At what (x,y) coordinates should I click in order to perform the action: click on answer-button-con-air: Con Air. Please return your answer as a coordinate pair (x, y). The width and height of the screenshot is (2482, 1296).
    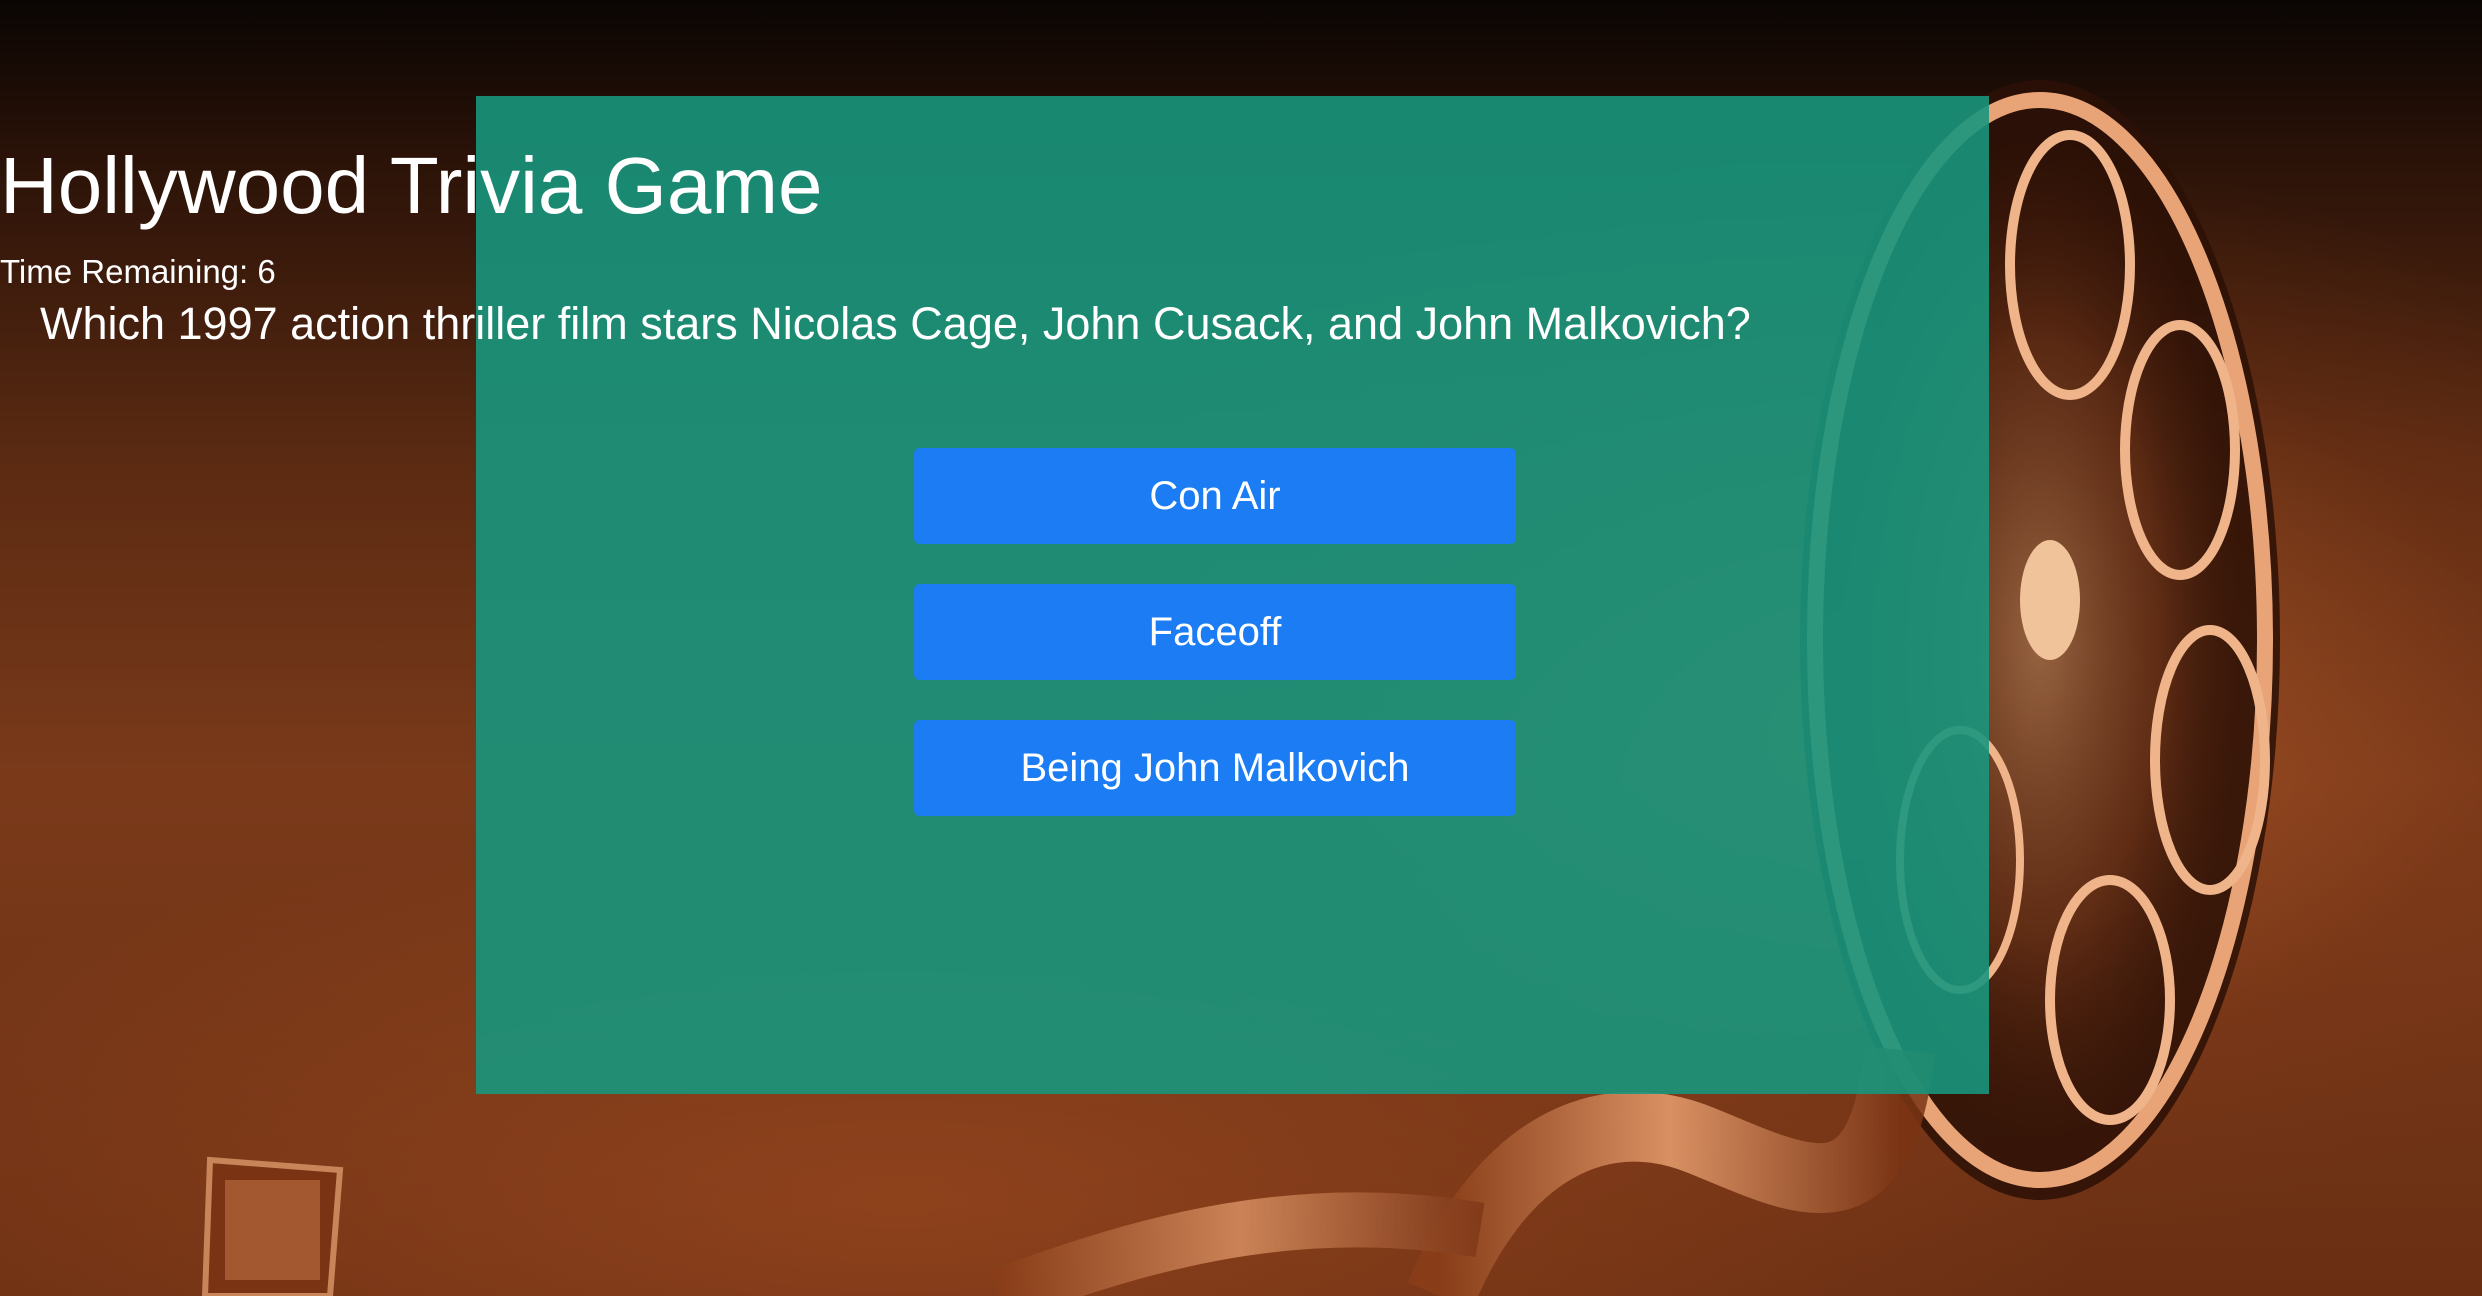
    Looking at the image, I should click on (1215, 496).